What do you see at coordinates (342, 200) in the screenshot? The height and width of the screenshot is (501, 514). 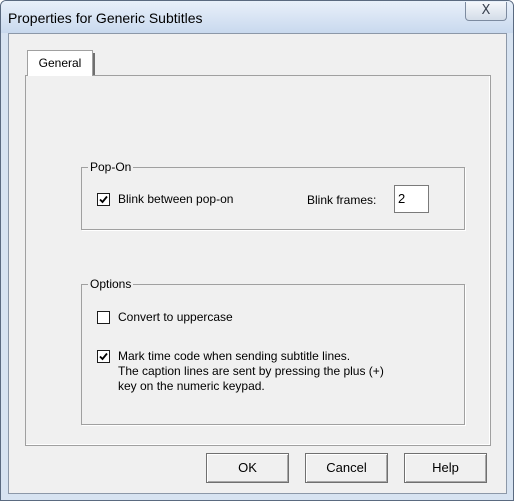 I see `blink-frames-label: Blink frames:` at bounding box center [342, 200].